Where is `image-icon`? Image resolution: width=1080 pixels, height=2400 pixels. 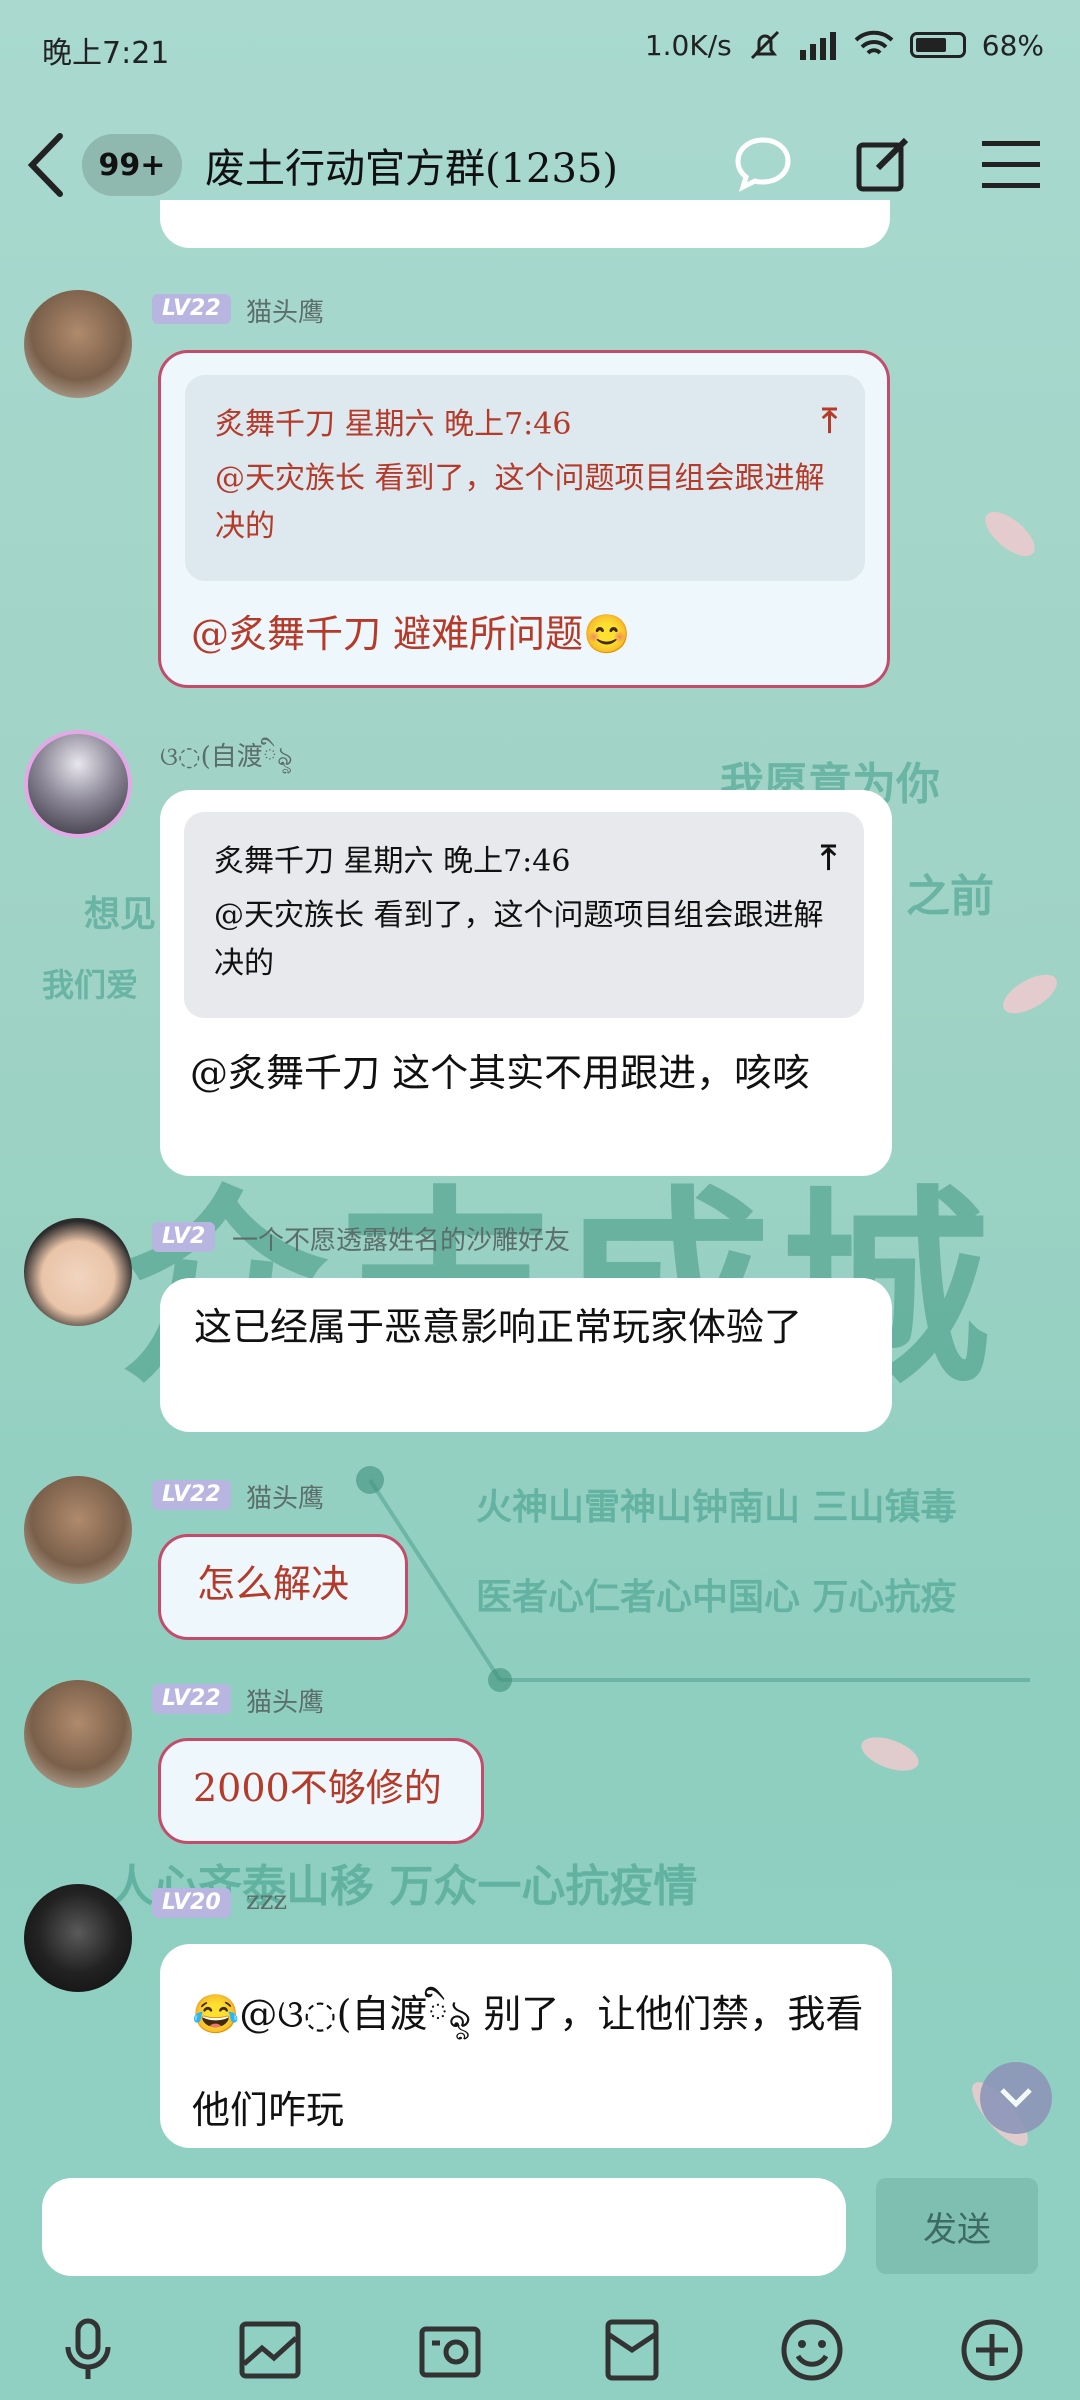
image-icon is located at coordinates (270, 2350).